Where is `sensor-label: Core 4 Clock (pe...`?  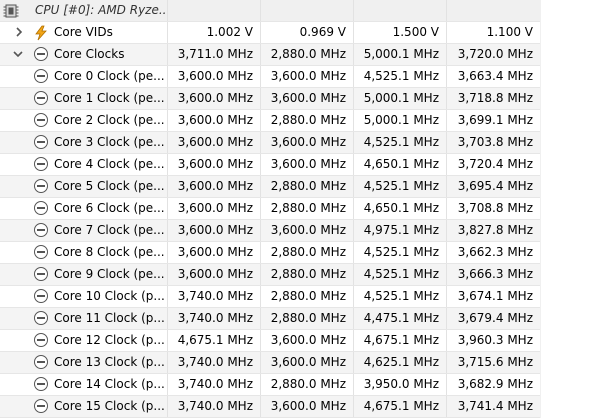 sensor-label: Core 4 Clock (pe... is located at coordinates (109, 164).